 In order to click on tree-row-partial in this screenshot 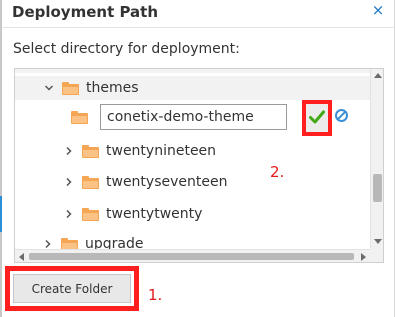, I will do `click(192, 71)`.